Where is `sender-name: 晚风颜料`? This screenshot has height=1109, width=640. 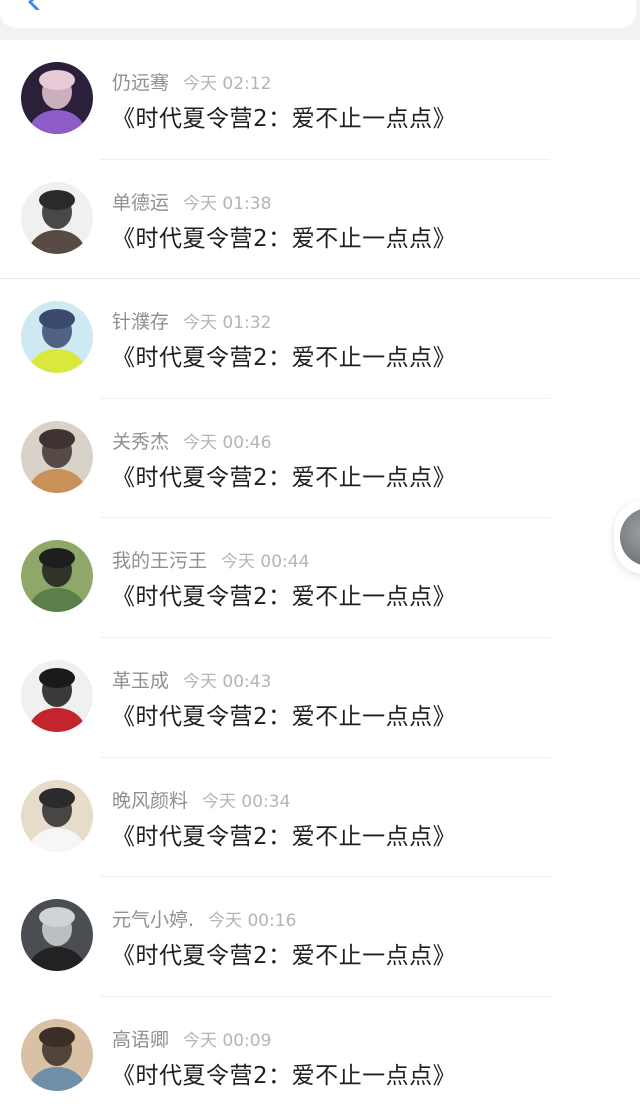
sender-name: 晚风颜料 is located at coordinates (150, 801).